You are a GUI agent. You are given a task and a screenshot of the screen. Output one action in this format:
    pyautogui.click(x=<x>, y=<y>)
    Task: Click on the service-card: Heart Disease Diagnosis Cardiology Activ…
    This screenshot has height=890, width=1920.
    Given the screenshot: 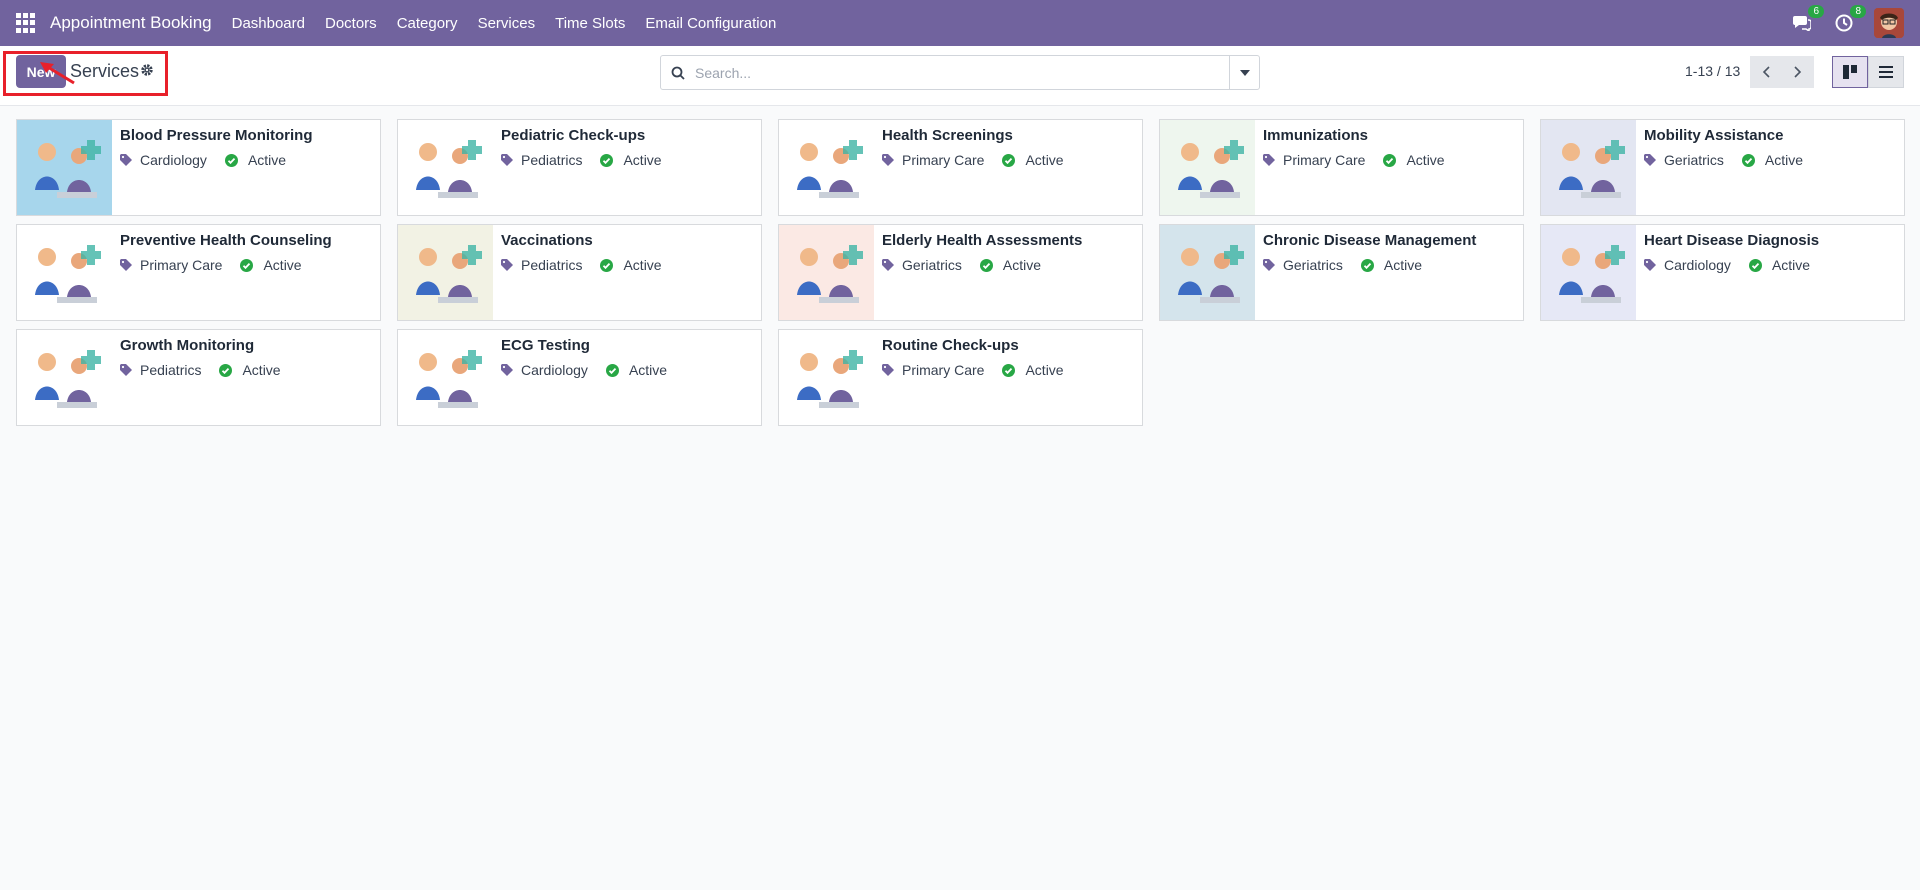 What is the action you would take?
    pyautogui.click(x=1722, y=272)
    